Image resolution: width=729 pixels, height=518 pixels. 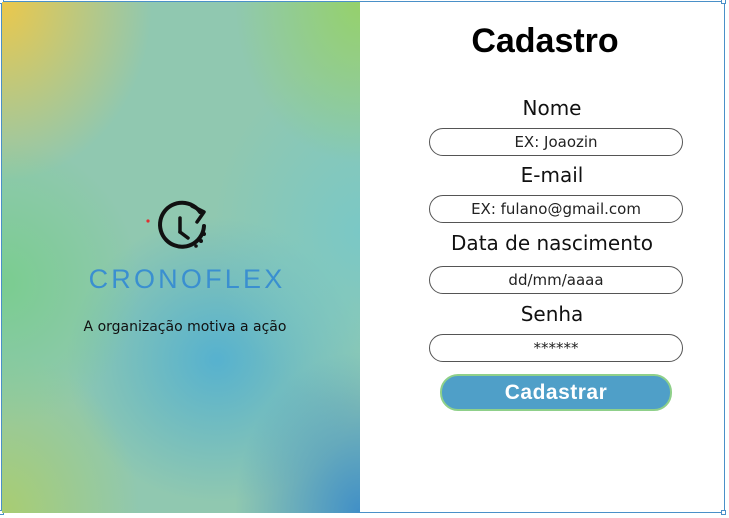 What do you see at coordinates (556, 209) in the screenshot?
I see `email-input` at bounding box center [556, 209].